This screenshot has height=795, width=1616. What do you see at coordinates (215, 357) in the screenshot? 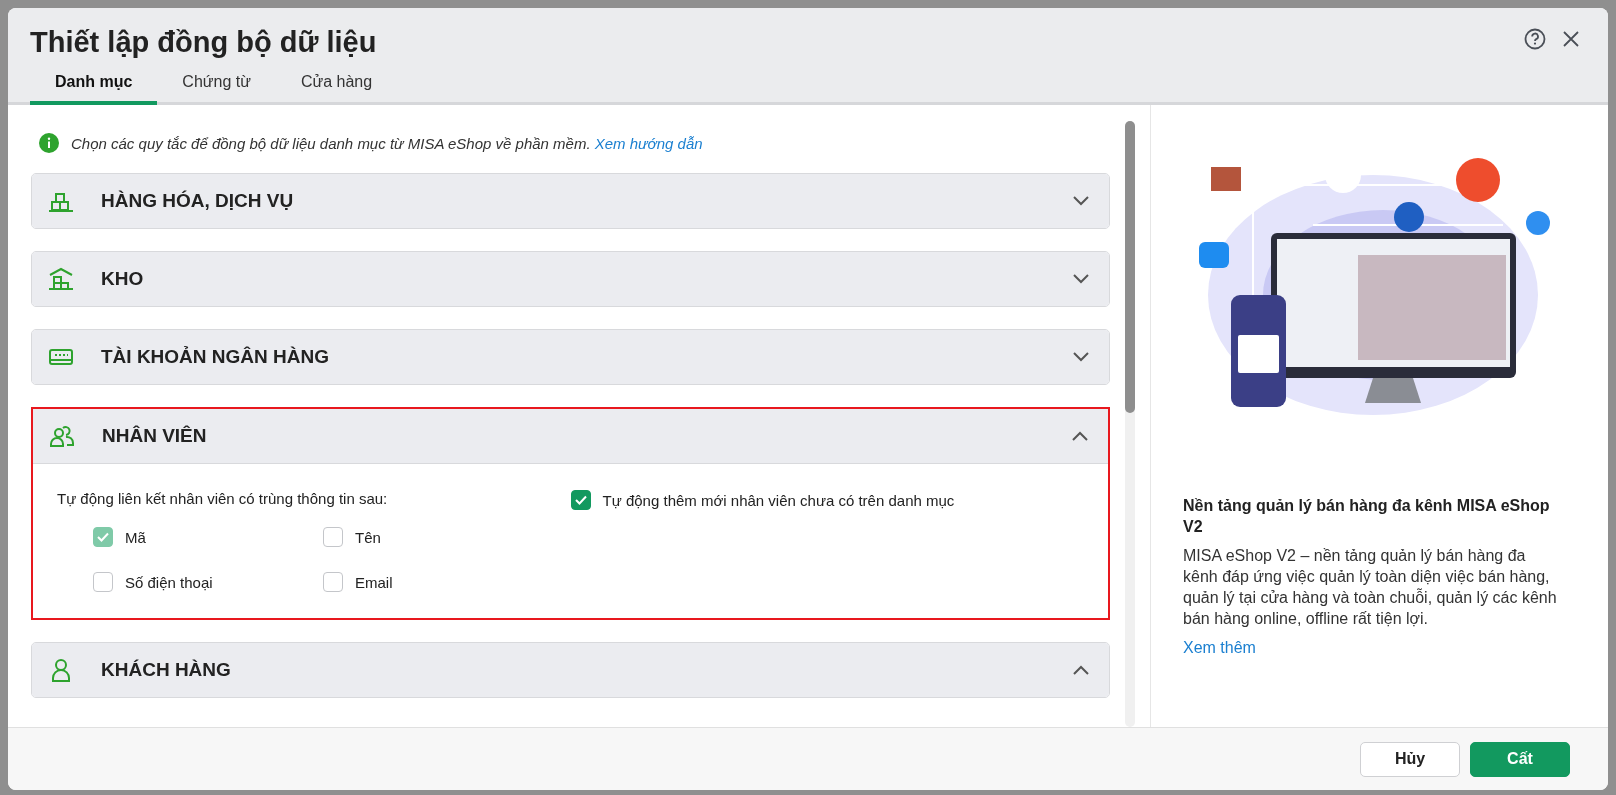
I see `section-title: TÀI KHOẢN NGÂN HÀNG` at bounding box center [215, 357].